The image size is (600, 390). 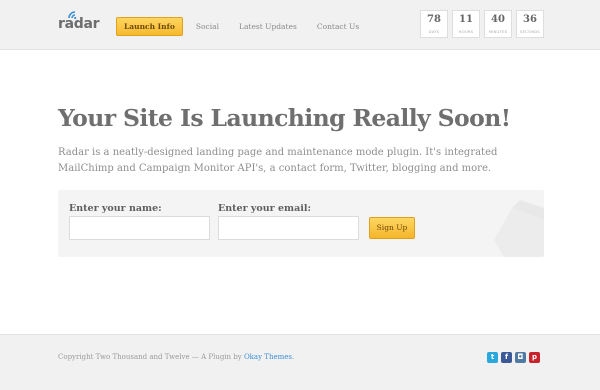 What do you see at coordinates (293, 357) in the screenshot?
I see `copyright-suffix: .` at bounding box center [293, 357].